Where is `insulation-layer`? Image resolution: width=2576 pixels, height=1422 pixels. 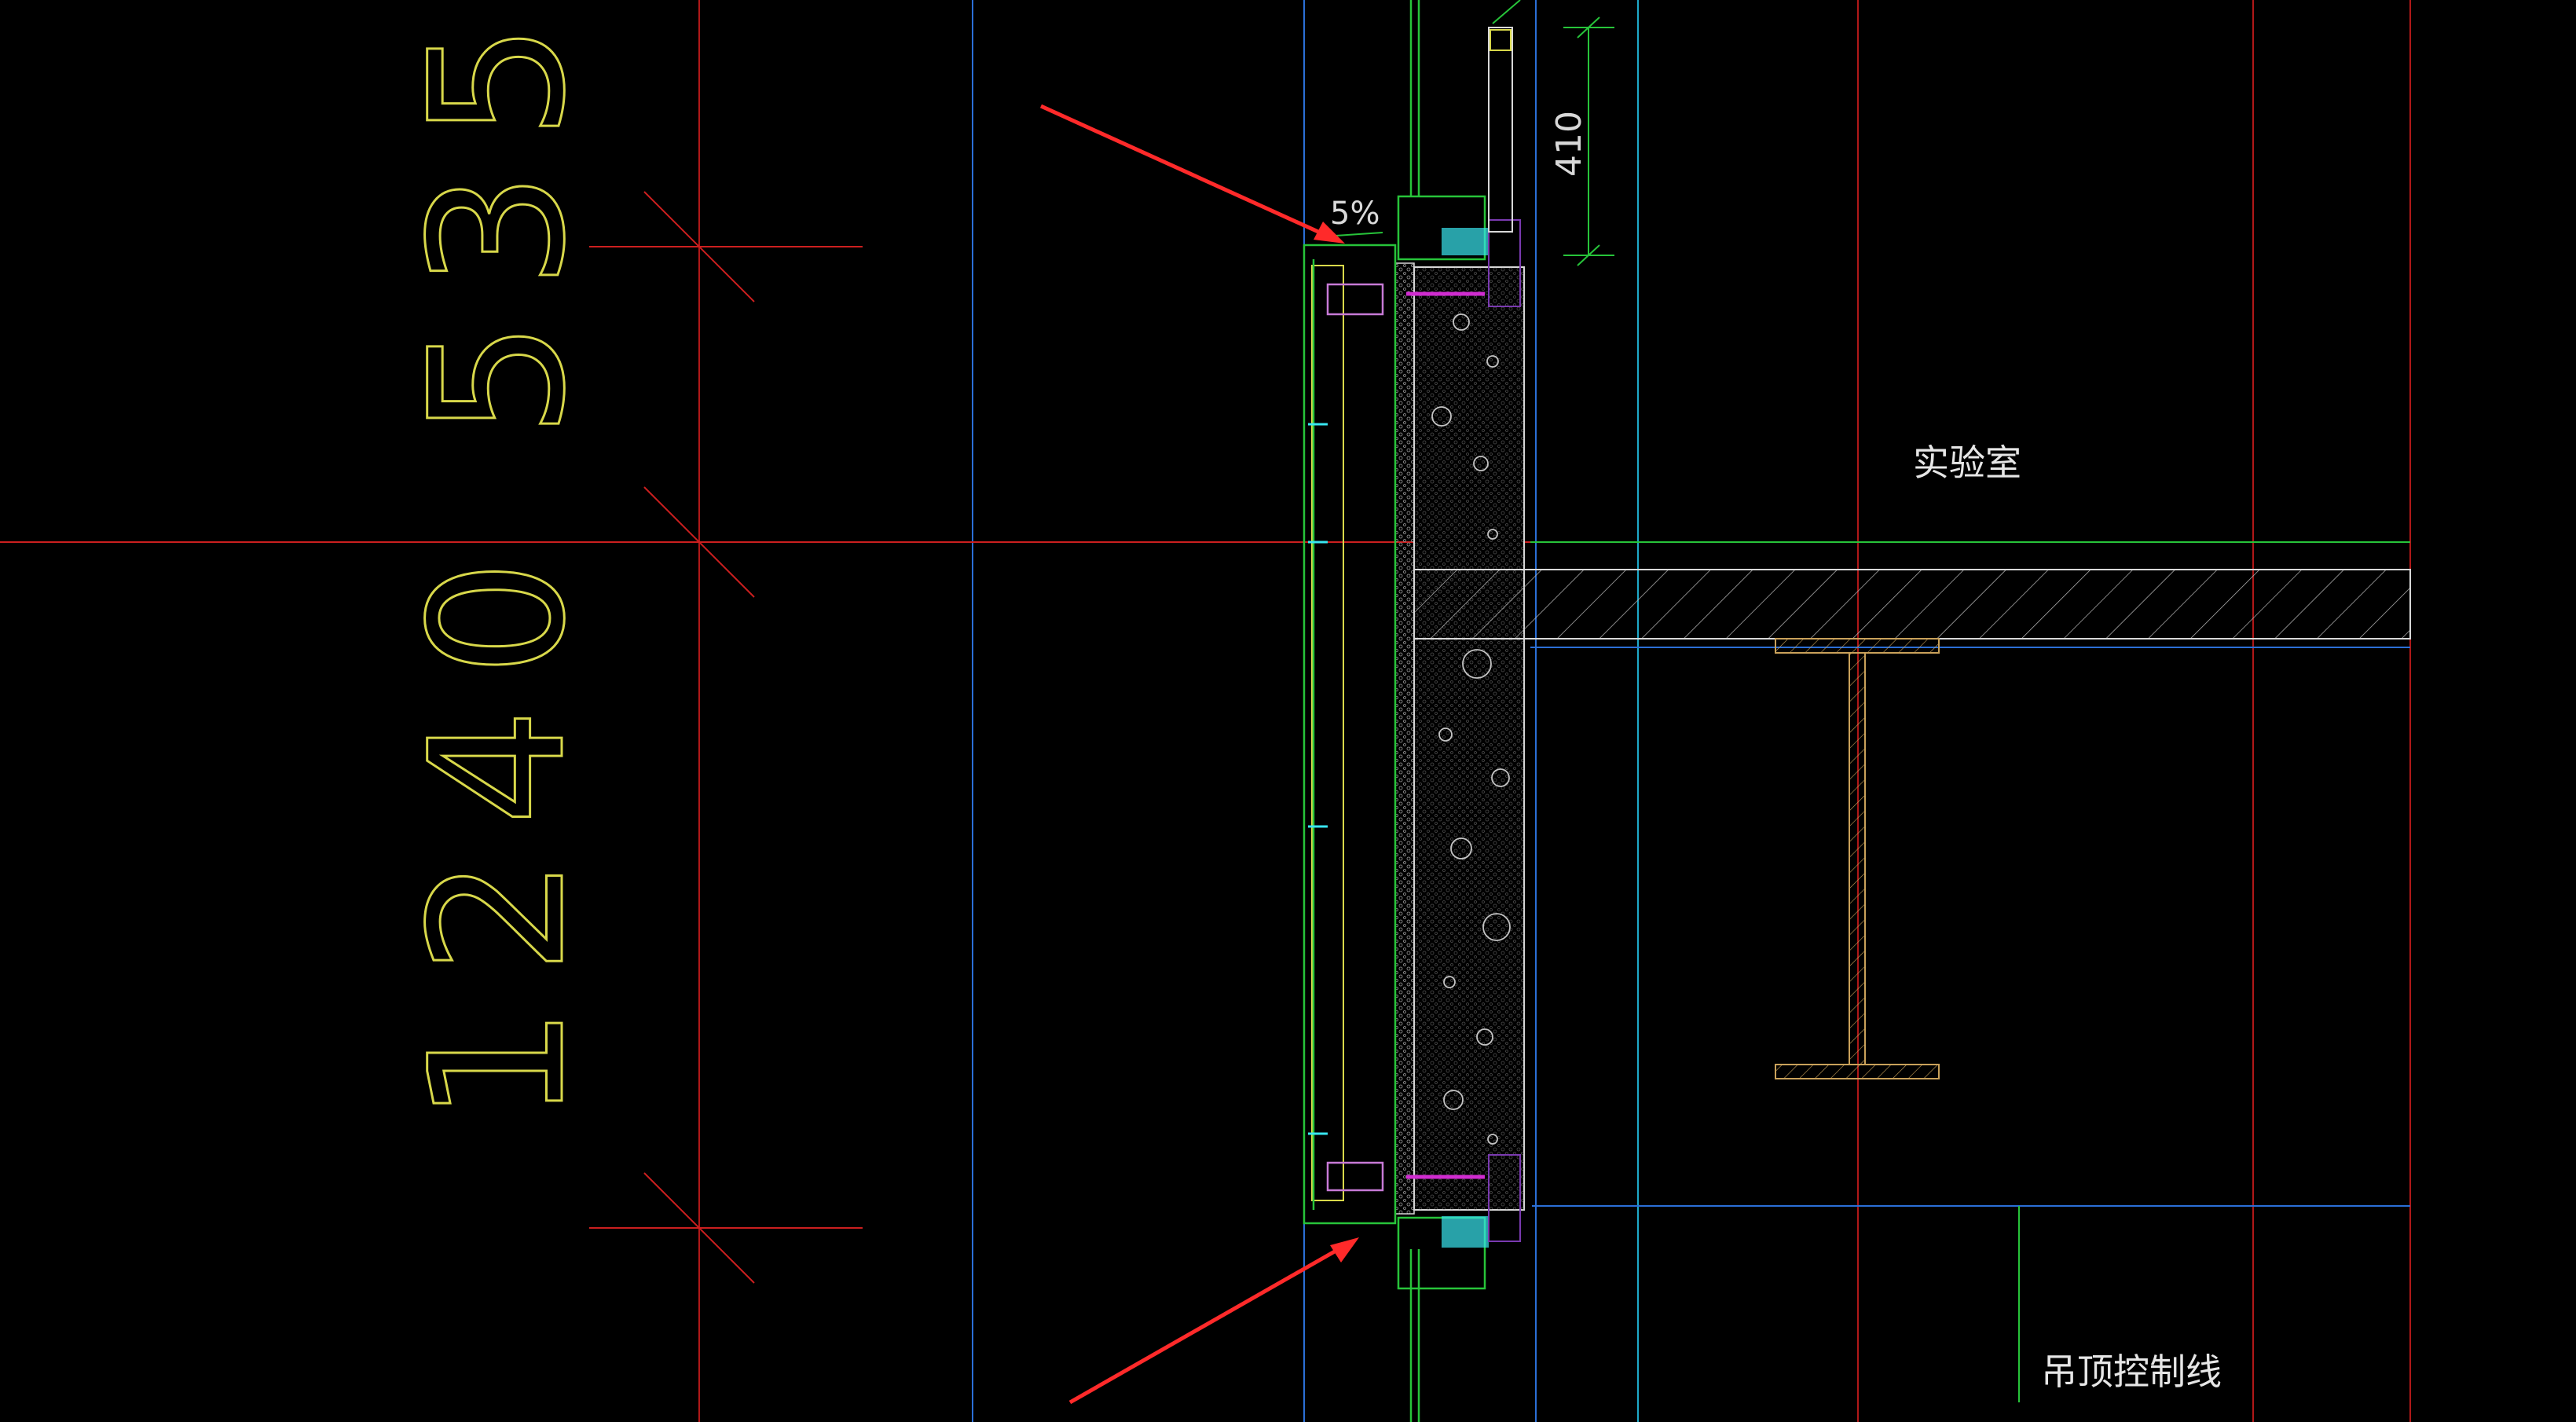
insulation-layer is located at coordinates (1404, 738).